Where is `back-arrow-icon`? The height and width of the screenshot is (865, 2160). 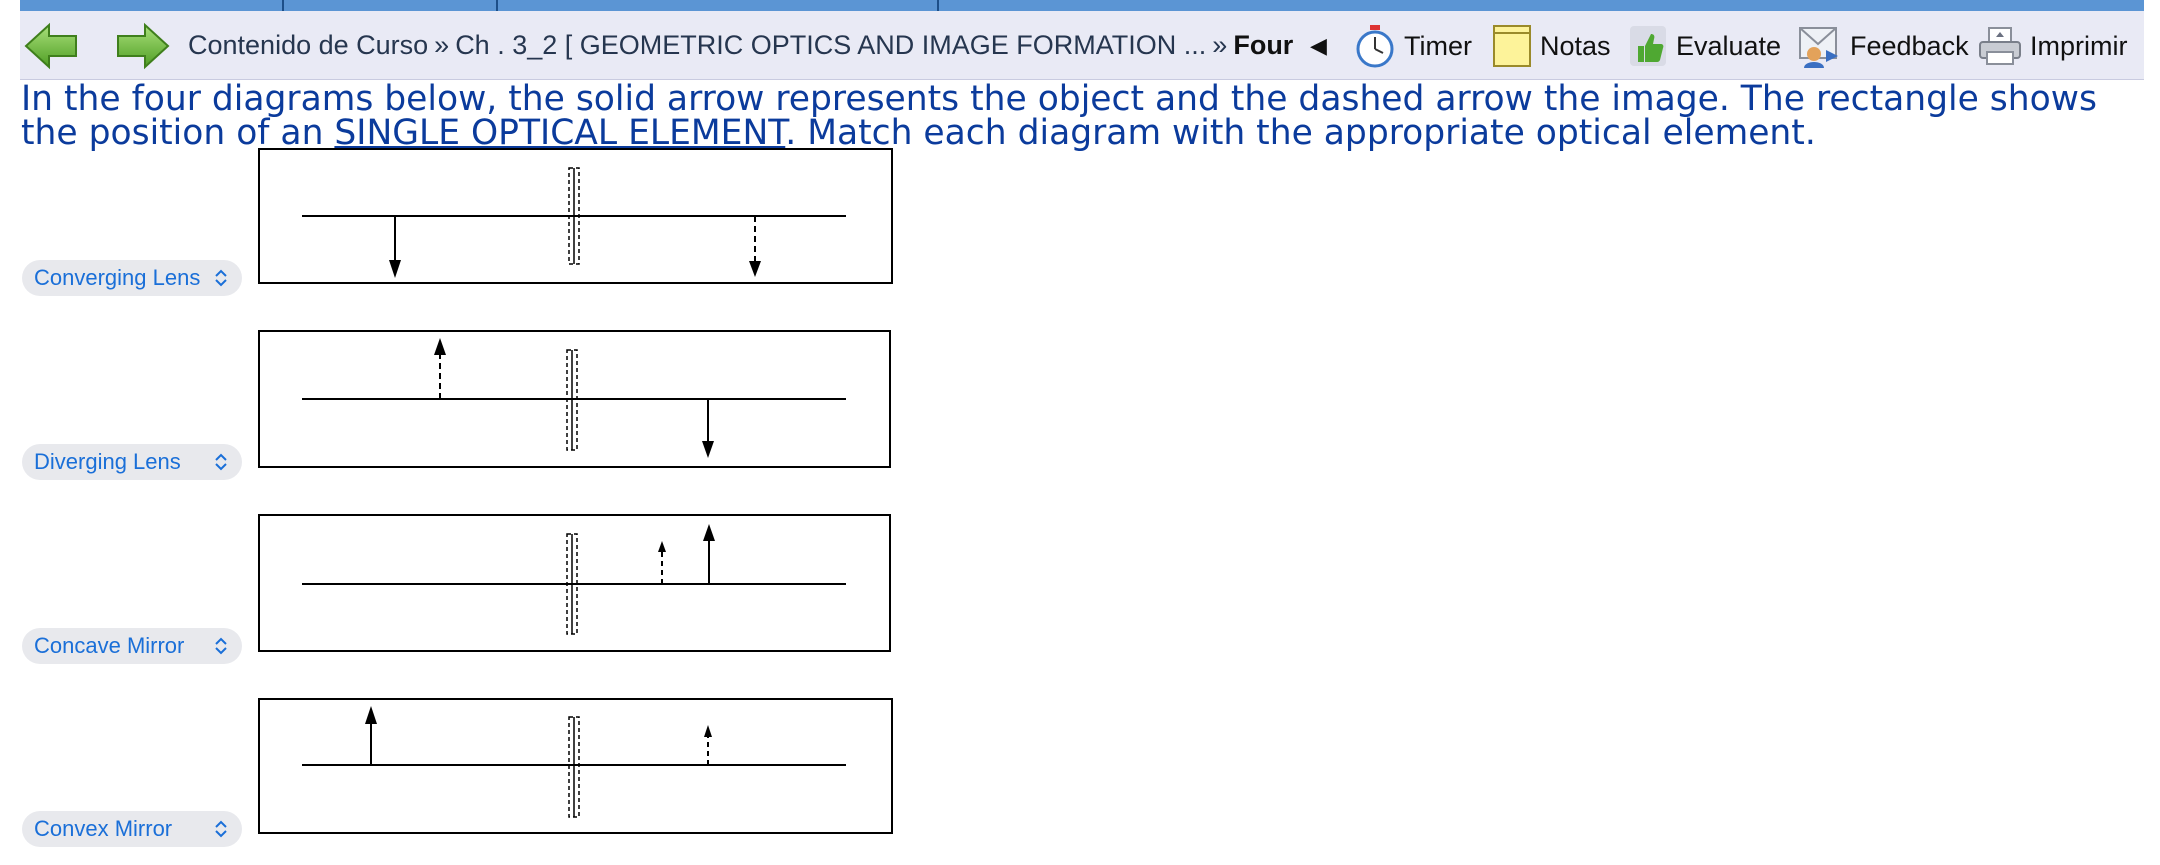 back-arrow-icon is located at coordinates (51, 46).